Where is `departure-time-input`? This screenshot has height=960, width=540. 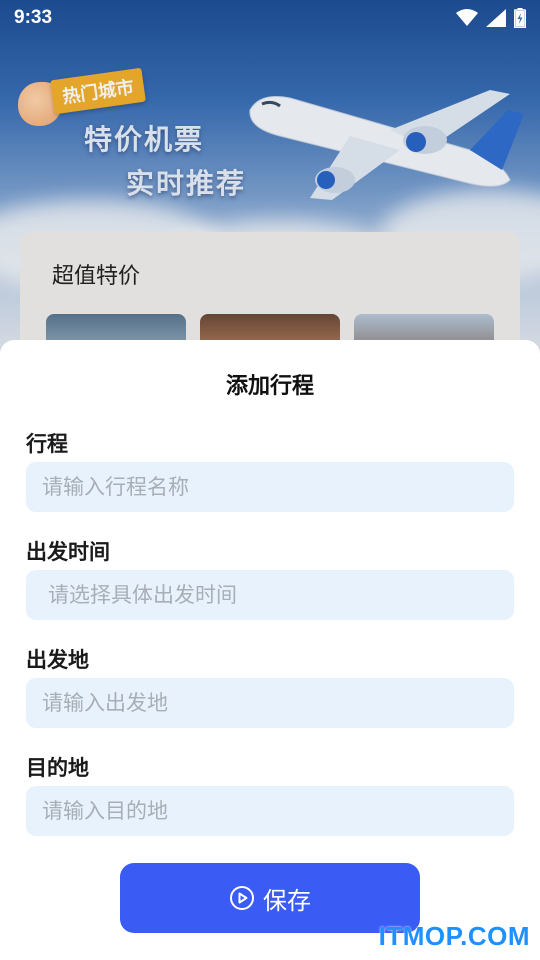
departure-time-input is located at coordinates (270, 595).